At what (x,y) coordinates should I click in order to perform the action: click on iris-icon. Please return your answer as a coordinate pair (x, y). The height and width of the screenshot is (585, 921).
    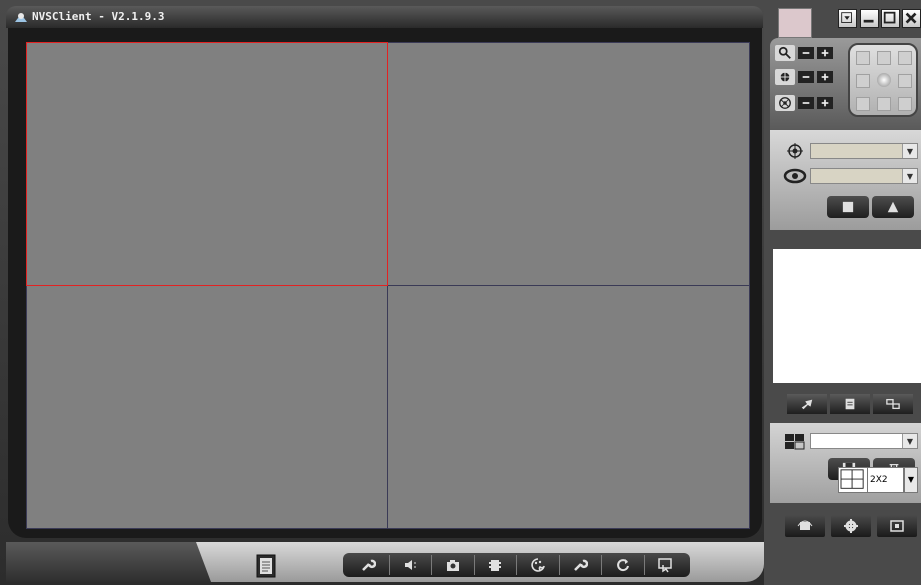
    Looking at the image, I should click on (785, 103).